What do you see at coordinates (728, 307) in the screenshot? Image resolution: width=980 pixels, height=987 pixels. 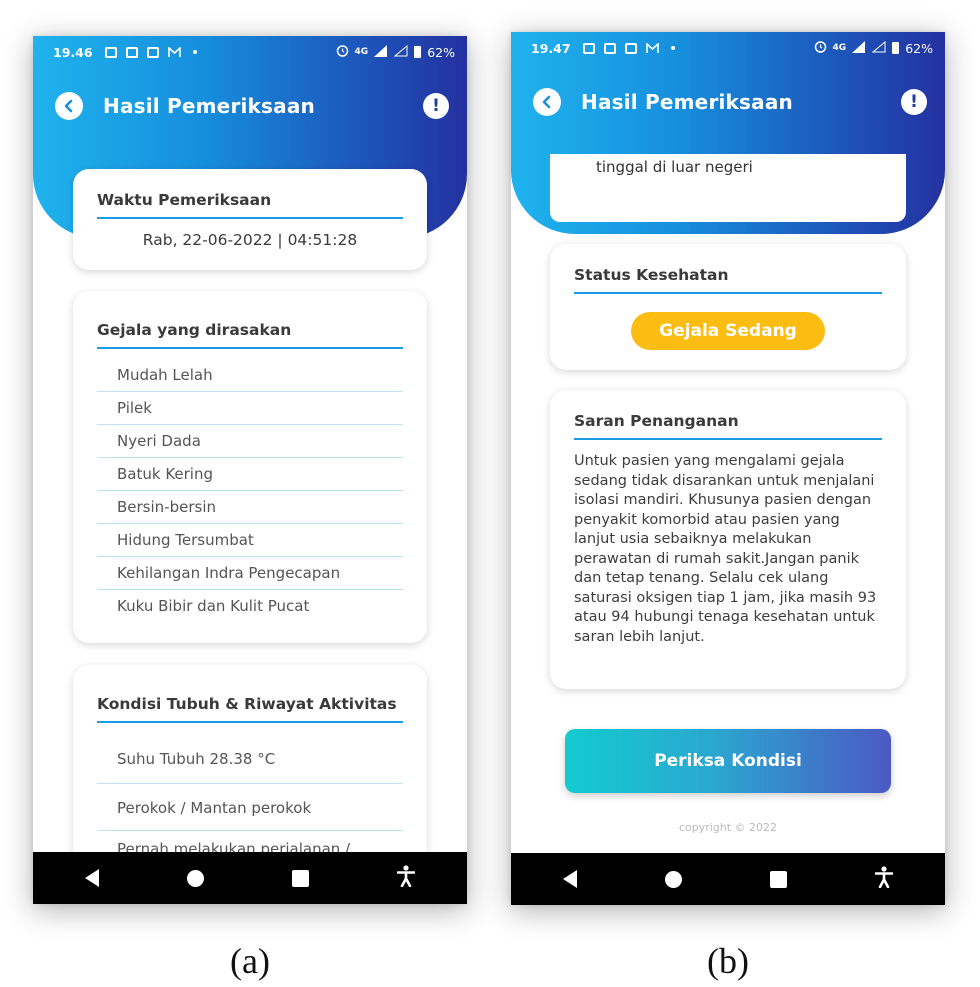 I see `status-kesehatan-card: Status Kesehatan Gejala Sedang` at bounding box center [728, 307].